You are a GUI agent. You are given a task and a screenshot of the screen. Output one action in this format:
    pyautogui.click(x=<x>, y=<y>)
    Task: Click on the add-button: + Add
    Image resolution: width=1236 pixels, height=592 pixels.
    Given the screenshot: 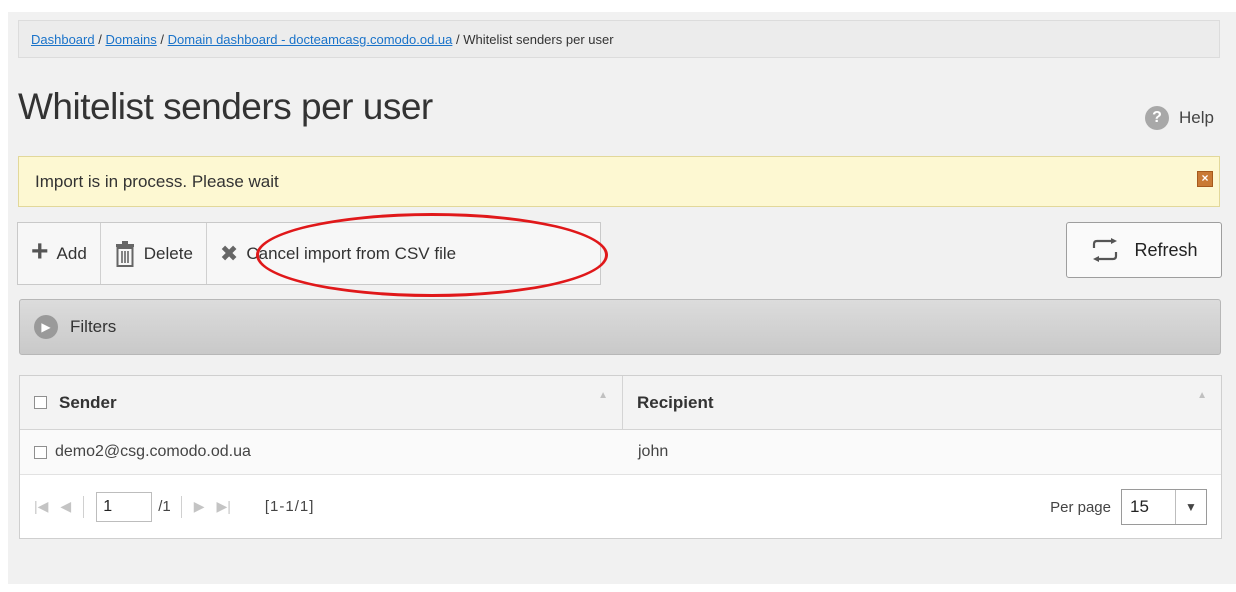 What is the action you would take?
    pyautogui.click(x=59, y=253)
    